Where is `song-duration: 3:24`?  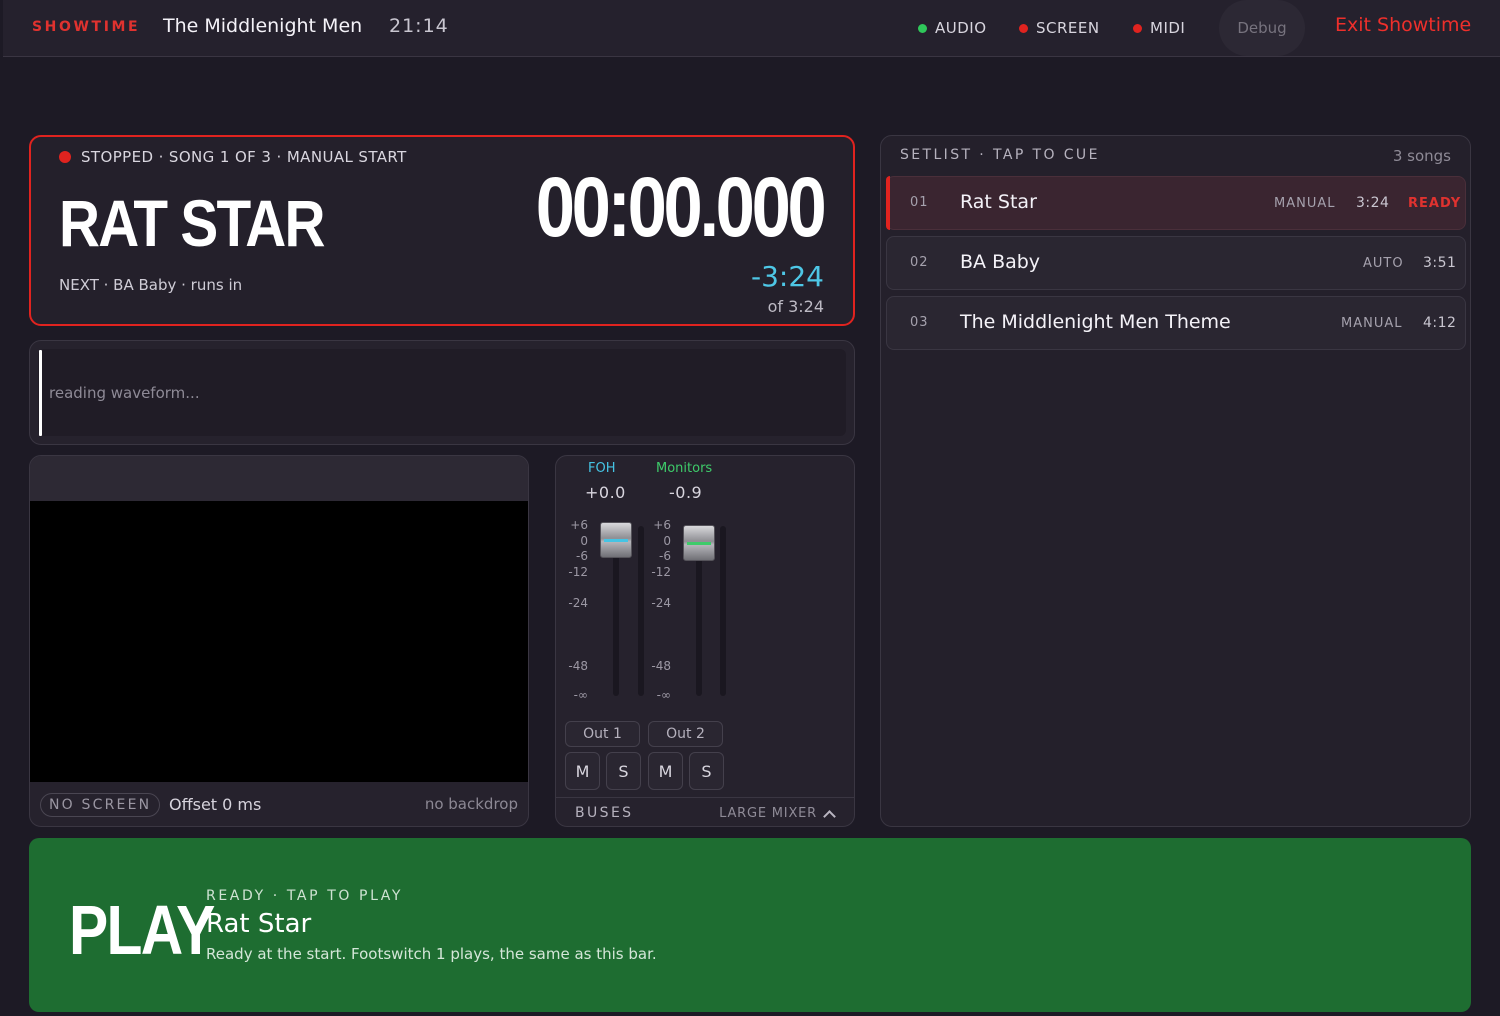
song-duration: 3:24 is located at coordinates (1373, 203).